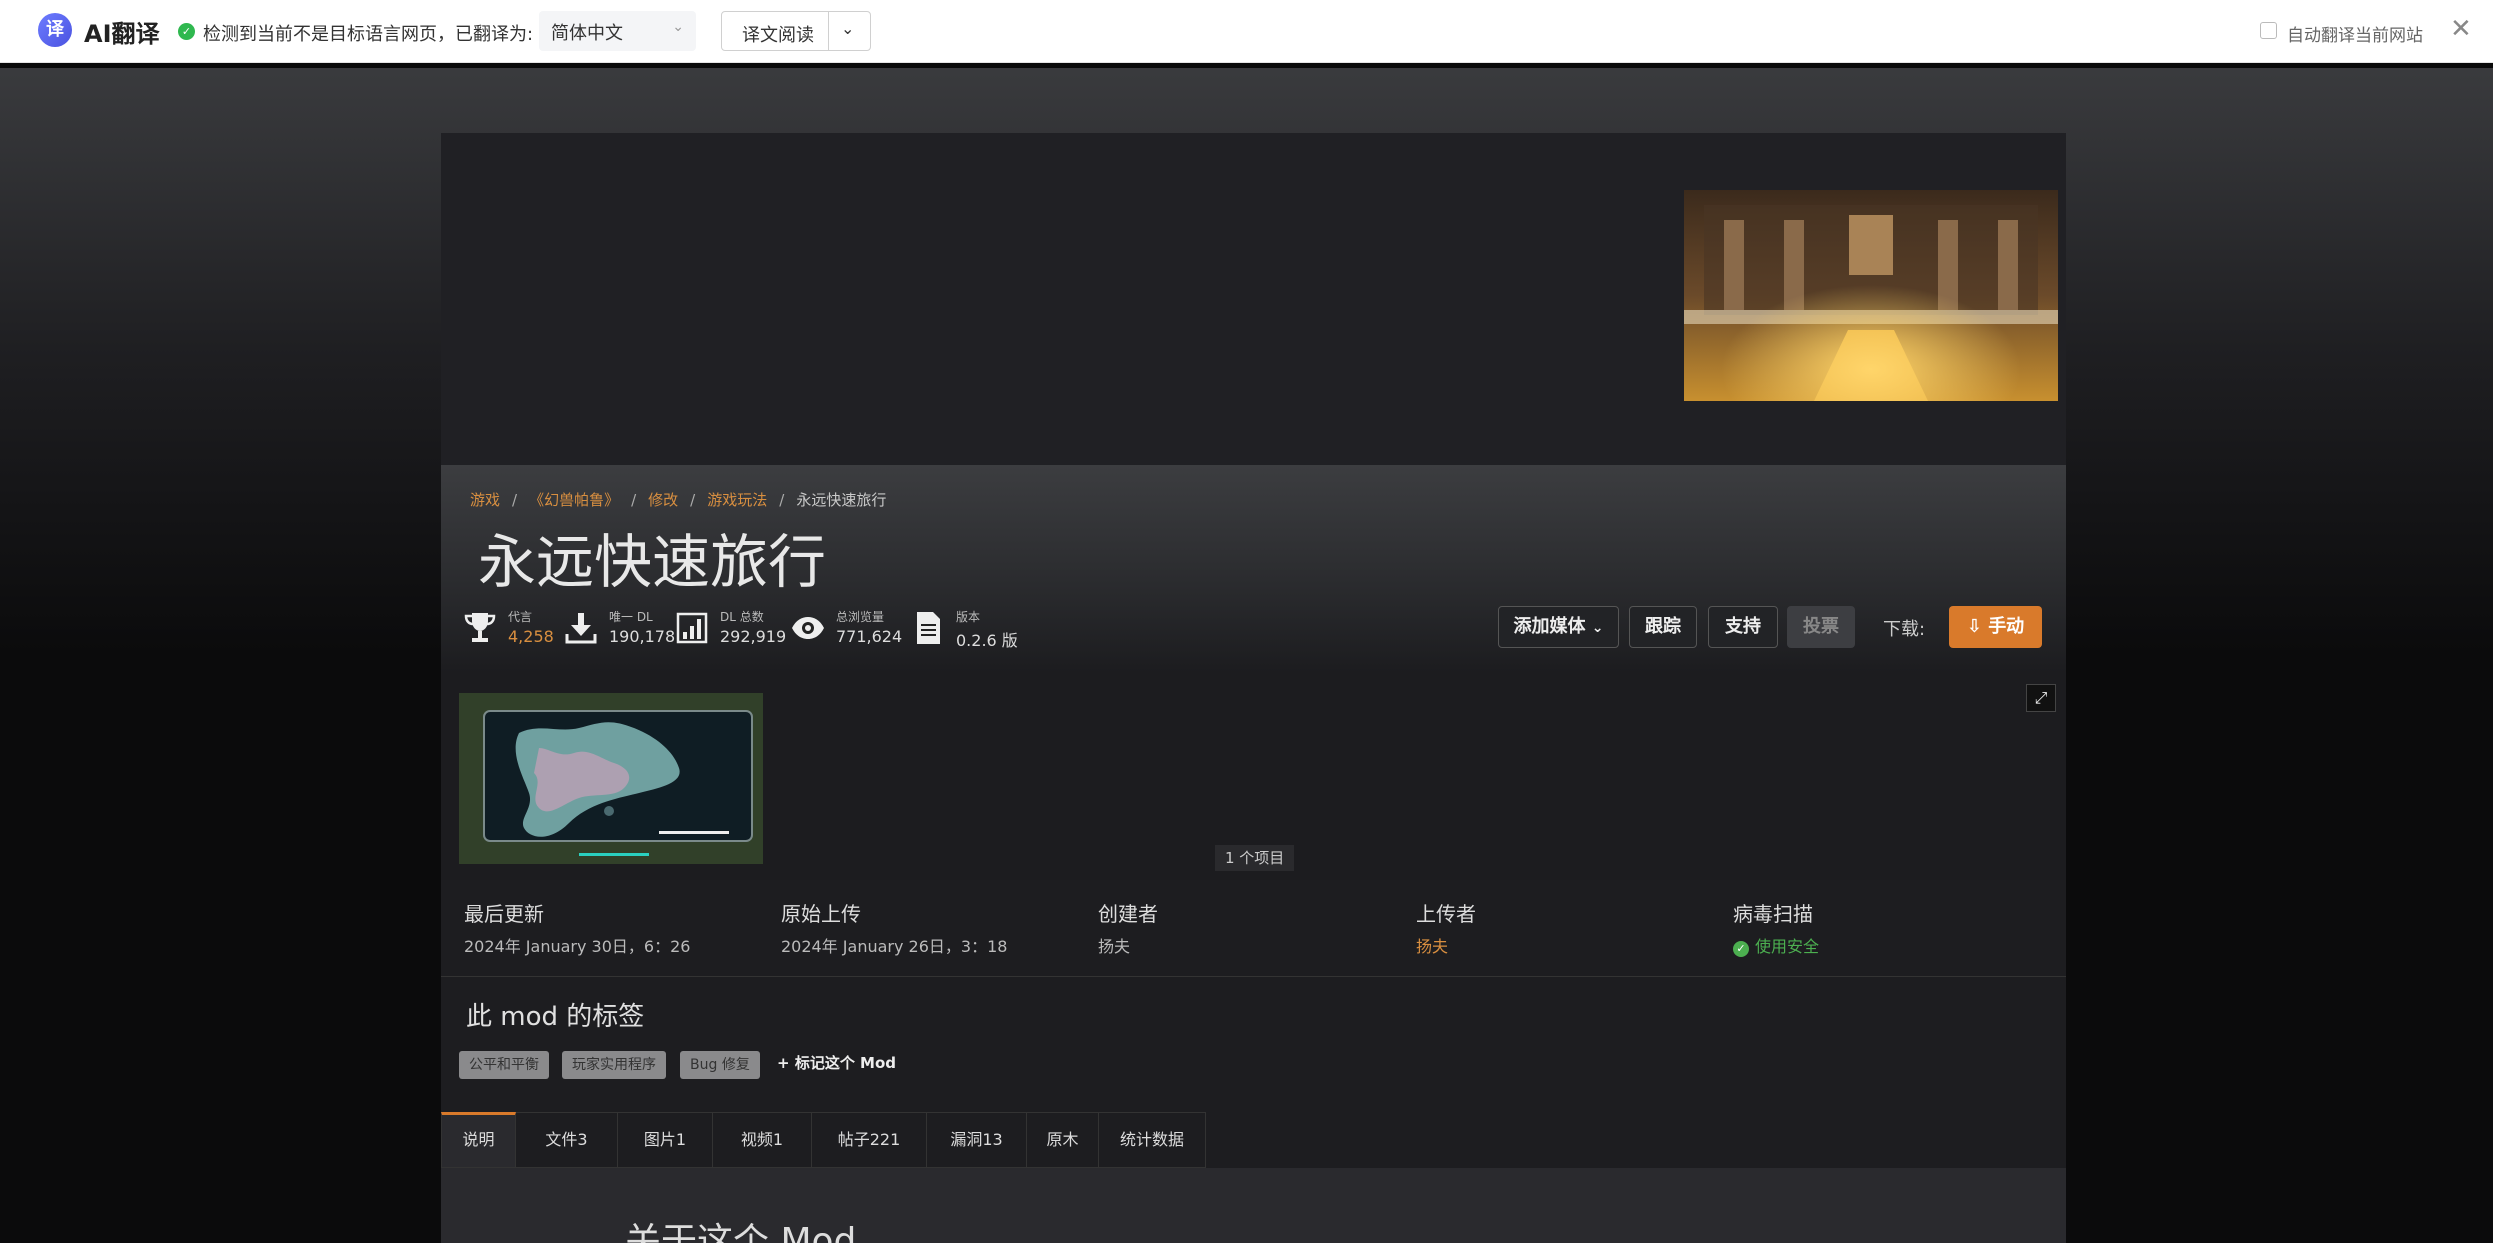  What do you see at coordinates (1776, 927) in the screenshot?
I see `meta-virus-scan: 病毒扫描 ✓ 使用安全` at bounding box center [1776, 927].